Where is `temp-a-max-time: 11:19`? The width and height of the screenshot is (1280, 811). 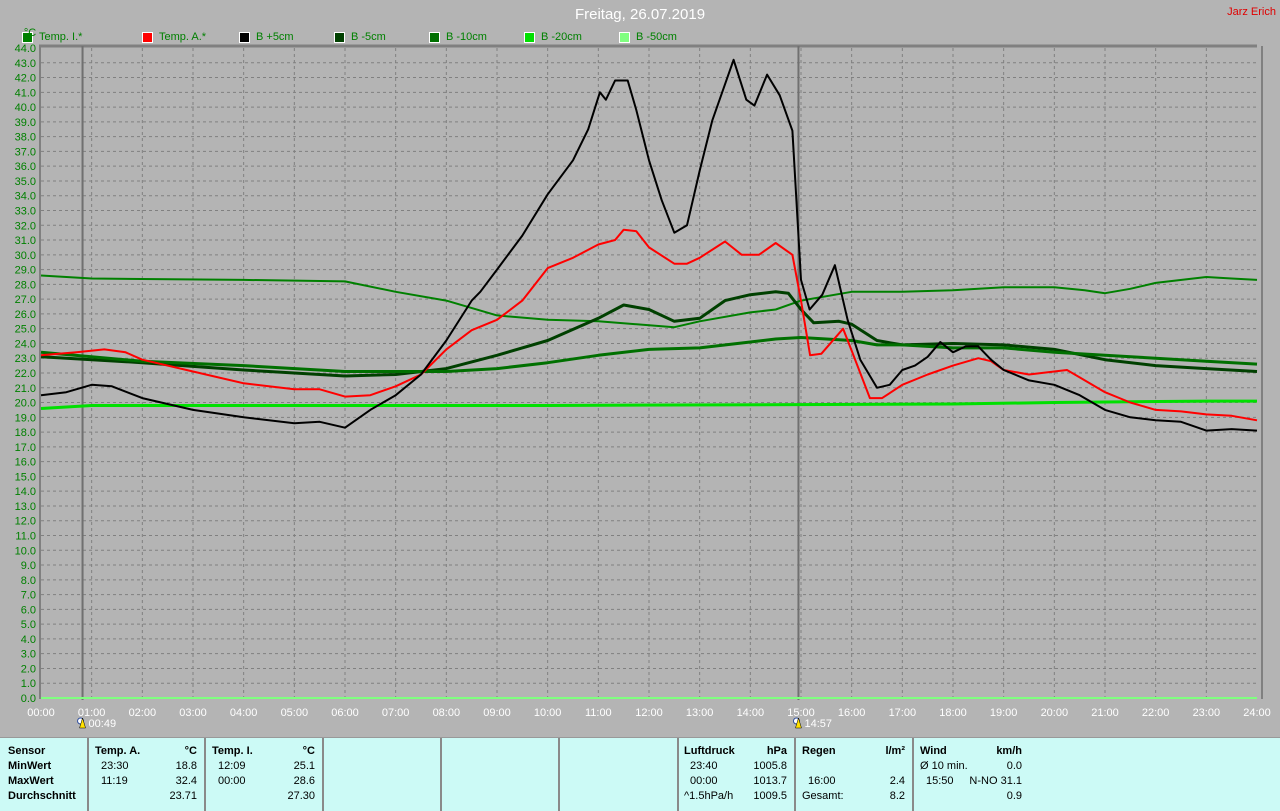 temp-a-max-time: 11:19 is located at coordinates (114, 781).